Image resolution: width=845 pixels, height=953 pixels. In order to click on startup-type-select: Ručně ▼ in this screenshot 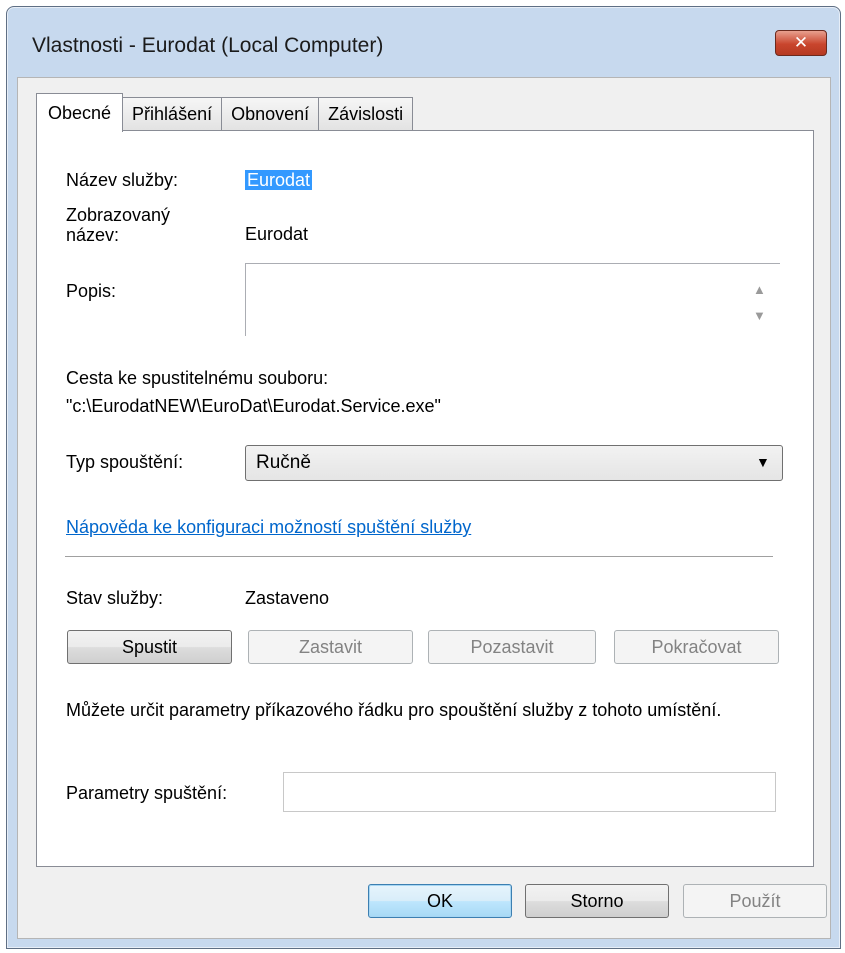, I will do `click(514, 463)`.